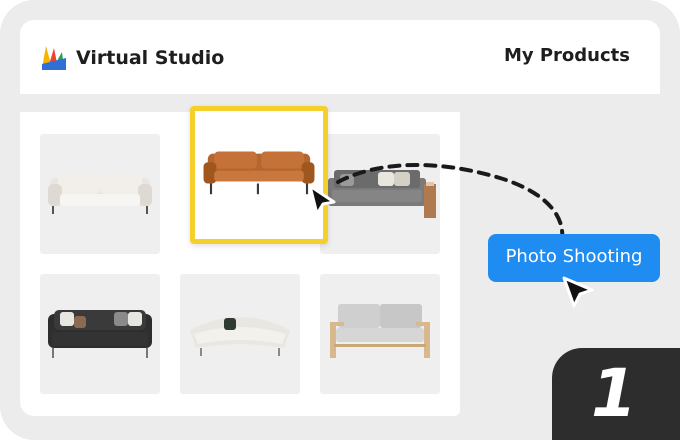 Image resolution: width=680 pixels, height=440 pixels. I want to click on product-card-cream-sofa, so click(240, 334).